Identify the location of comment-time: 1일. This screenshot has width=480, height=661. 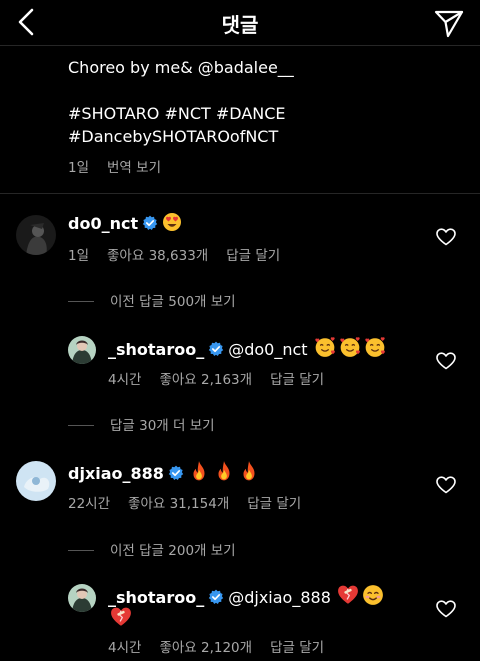
(79, 256).